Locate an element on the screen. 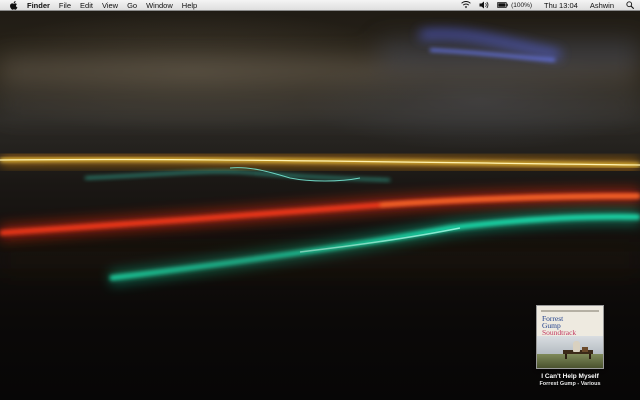 The width and height of the screenshot is (640, 400). album-art-suitcase is located at coordinates (585, 349).